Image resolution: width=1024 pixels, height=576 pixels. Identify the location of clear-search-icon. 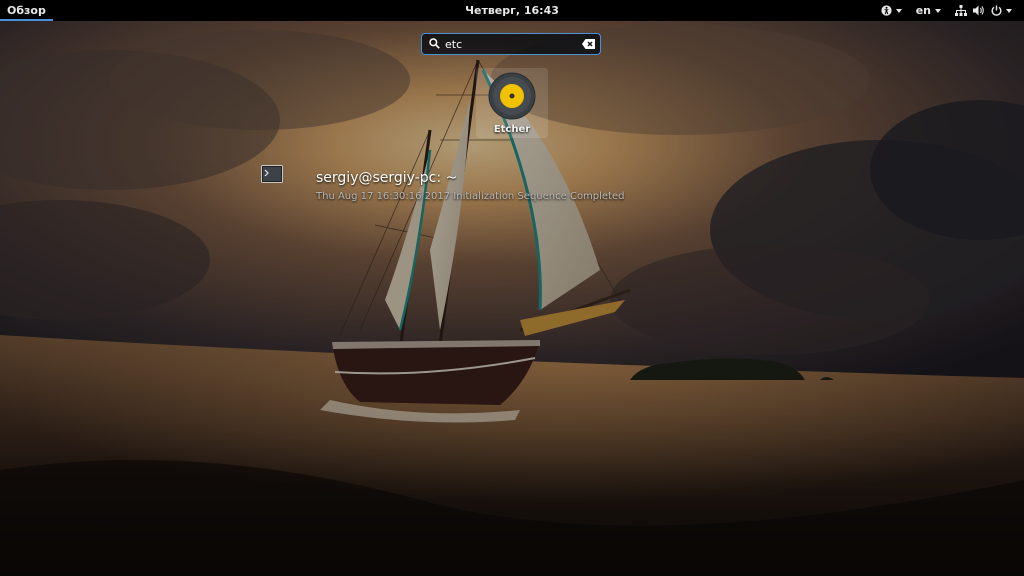
(588, 44).